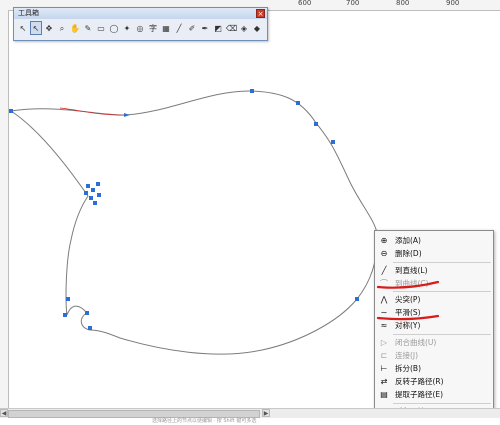  What do you see at coordinates (62, 28) in the screenshot?
I see `zoom-tool-icon: ⌕` at bounding box center [62, 28].